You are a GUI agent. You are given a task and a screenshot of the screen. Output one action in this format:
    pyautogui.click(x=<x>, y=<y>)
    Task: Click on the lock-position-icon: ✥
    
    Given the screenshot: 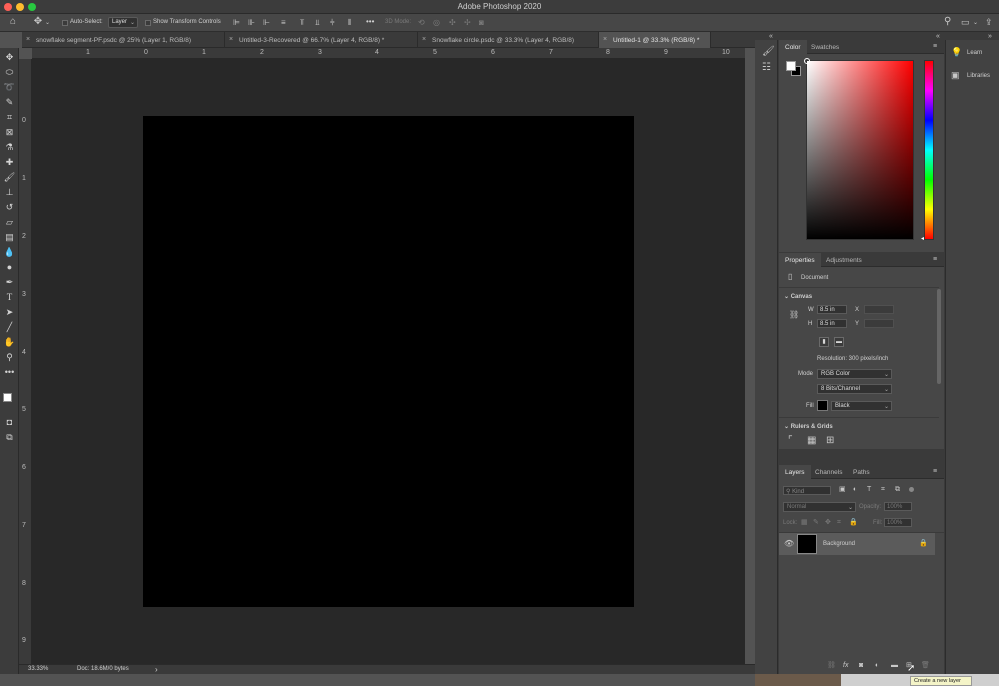 What is the action you would take?
    pyautogui.click(x=828, y=523)
    